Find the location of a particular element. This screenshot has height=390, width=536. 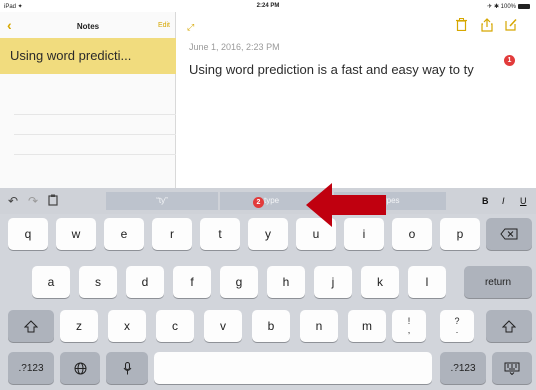

status-right: ✈ ✱ 100% is located at coordinates (508, 6).